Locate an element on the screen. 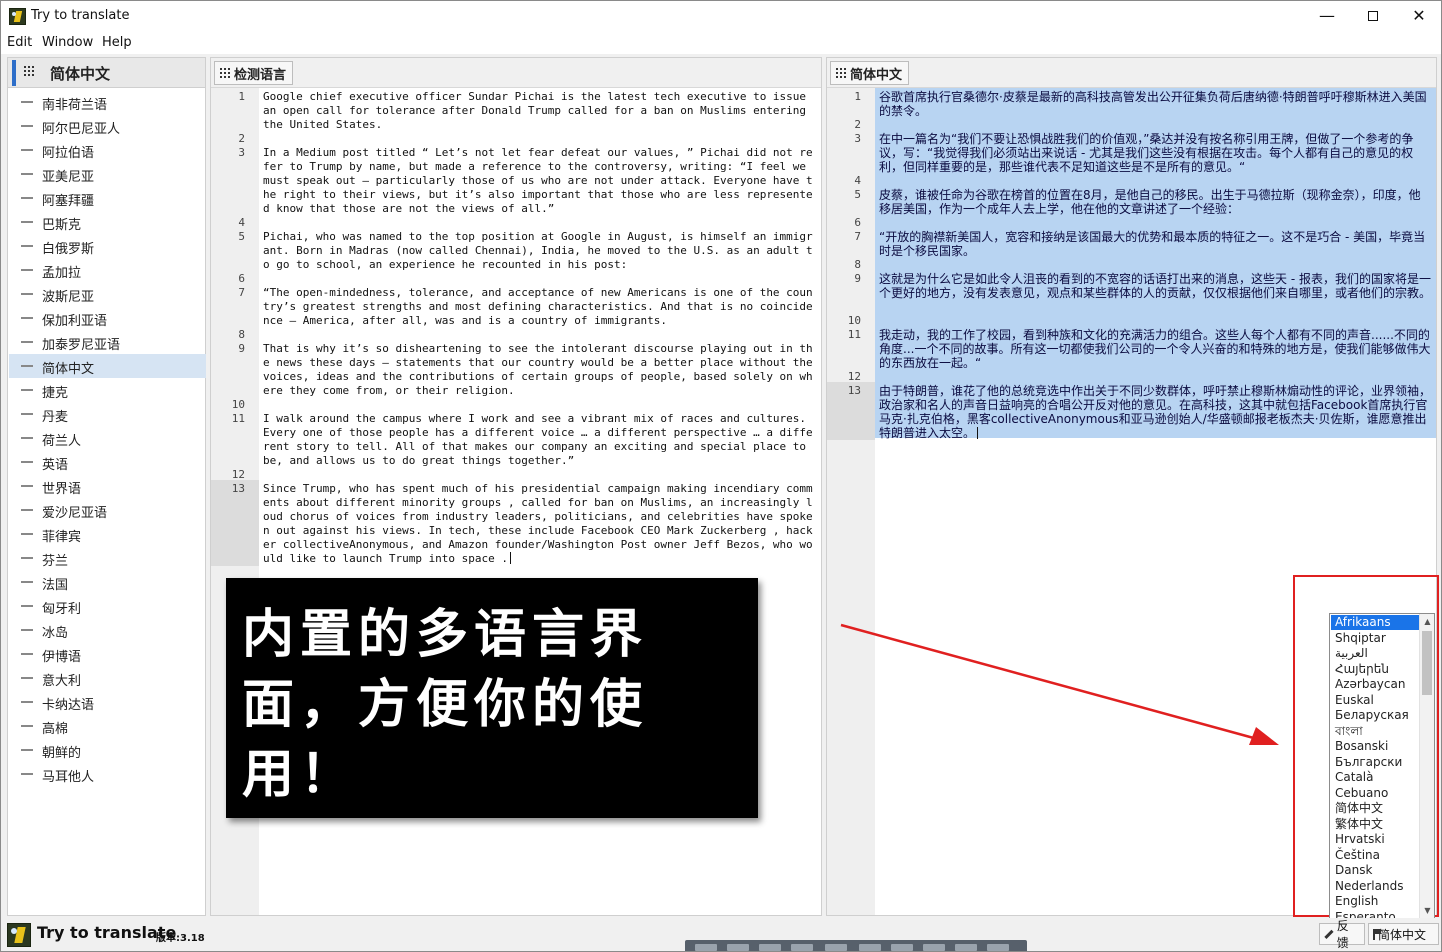  source-language-tab: 检测语言 is located at coordinates (254, 73).